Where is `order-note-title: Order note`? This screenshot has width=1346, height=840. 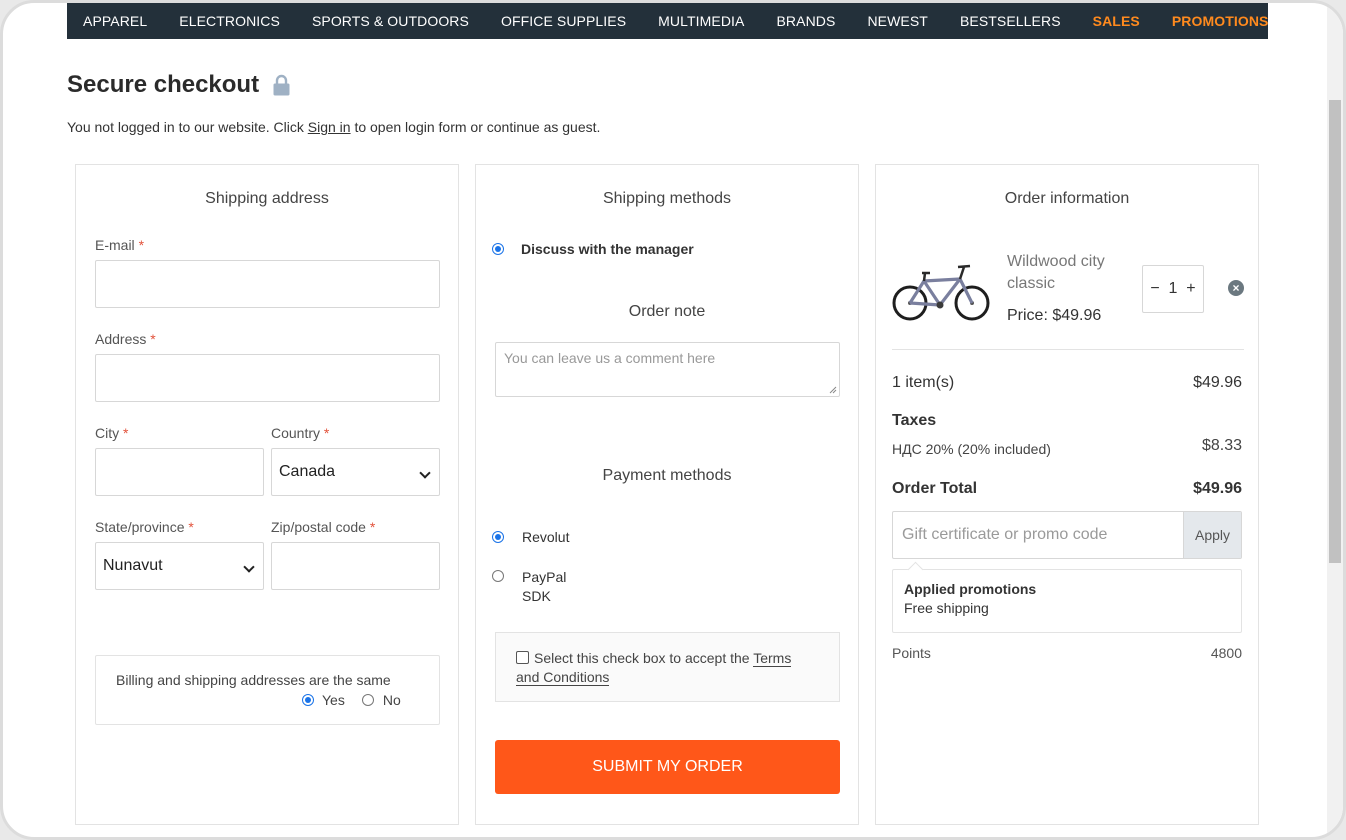
order-note-title: Order note is located at coordinates (667, 311).